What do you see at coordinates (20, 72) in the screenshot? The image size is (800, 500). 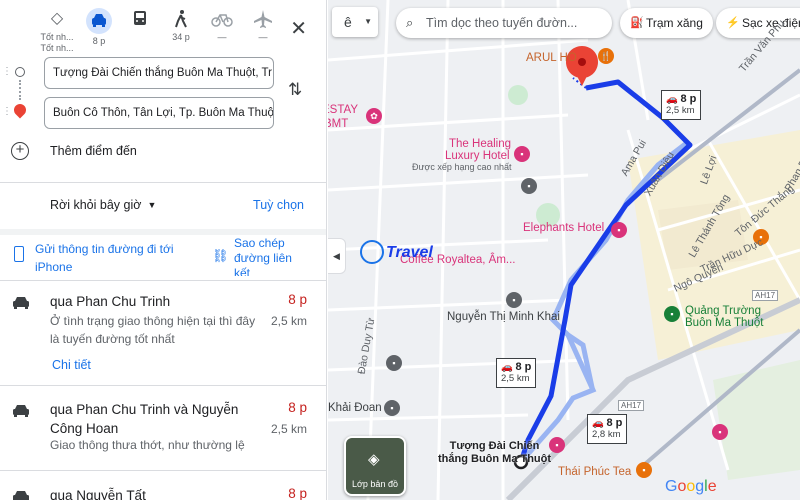 I see `origin-dot-icon` at bounding box center [20, 72].